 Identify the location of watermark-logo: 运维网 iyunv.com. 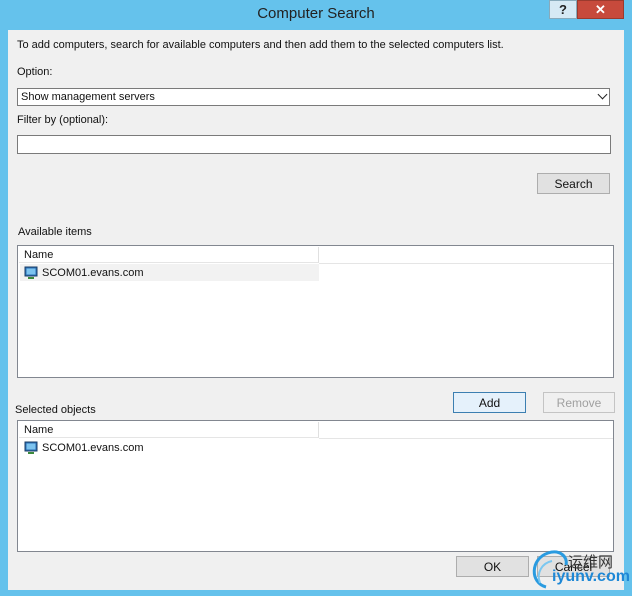
(579, 567).